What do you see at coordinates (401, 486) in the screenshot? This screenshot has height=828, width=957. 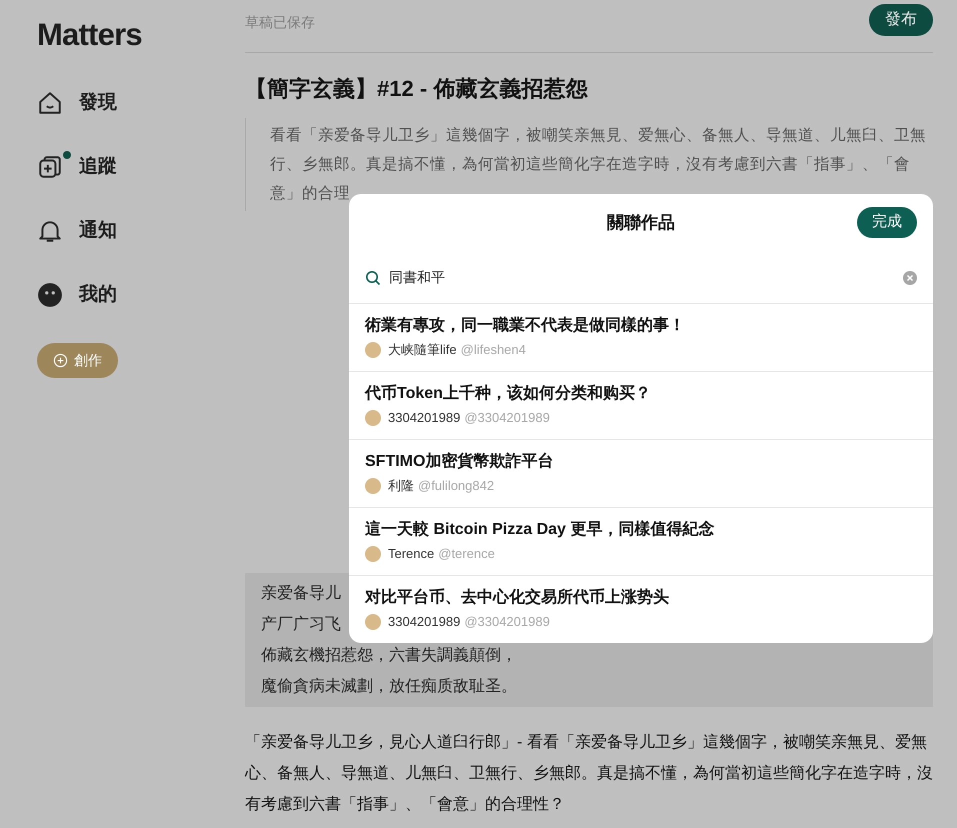 I see `author-name: 利隆` at bounding box center [401, 486].